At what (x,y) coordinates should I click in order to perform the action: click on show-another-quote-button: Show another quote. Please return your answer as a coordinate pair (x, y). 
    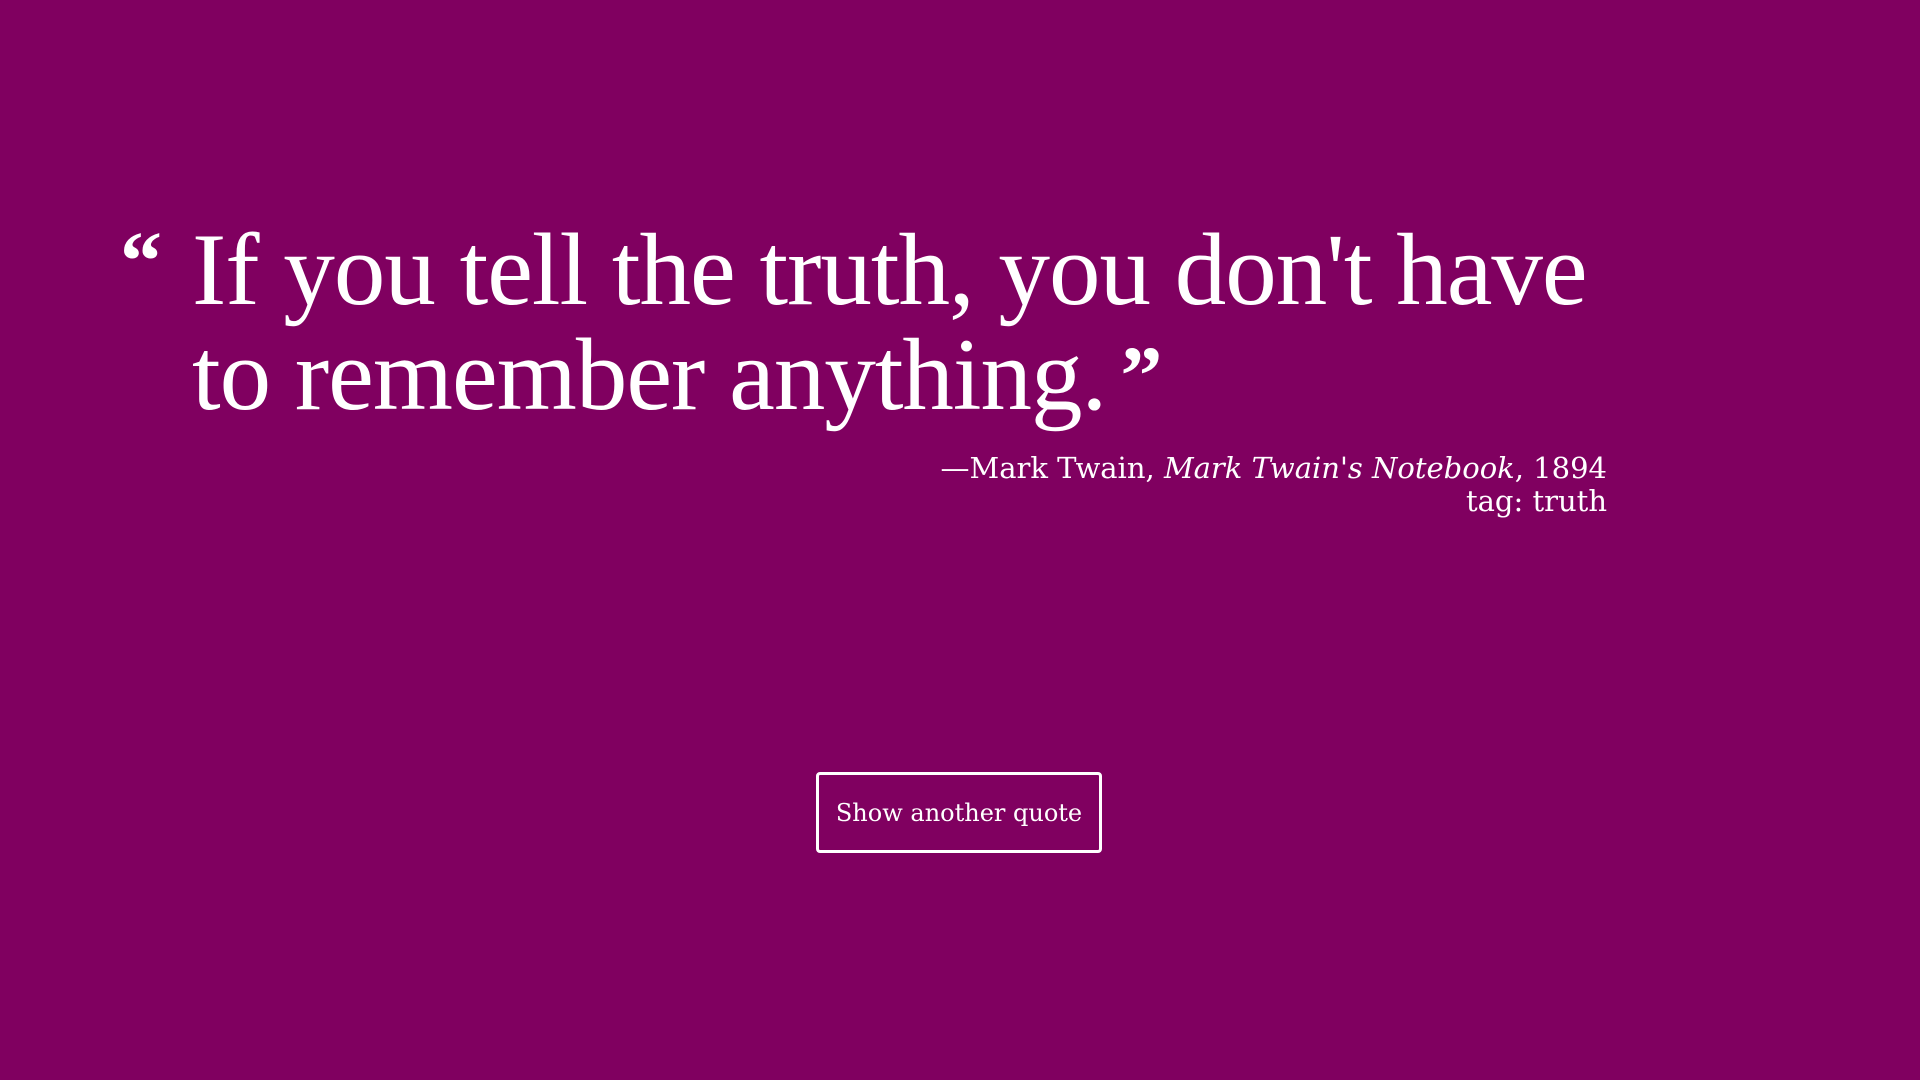
    Looking at the image, I should click on (959, 812).